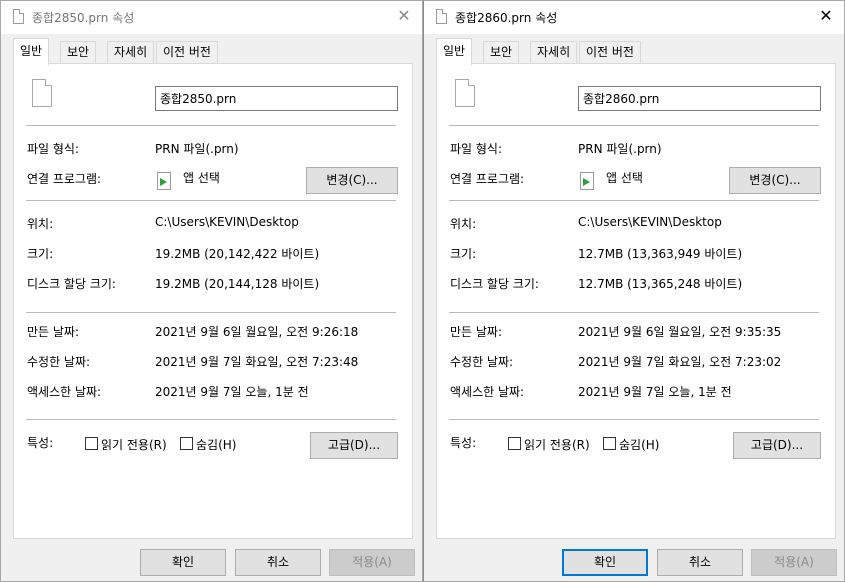 The height and width of the screenshot is (582, 845). I want to click on modified-value: 2021년 9월 7일 화요일, 오전 7:23:48, so click(257, 362).